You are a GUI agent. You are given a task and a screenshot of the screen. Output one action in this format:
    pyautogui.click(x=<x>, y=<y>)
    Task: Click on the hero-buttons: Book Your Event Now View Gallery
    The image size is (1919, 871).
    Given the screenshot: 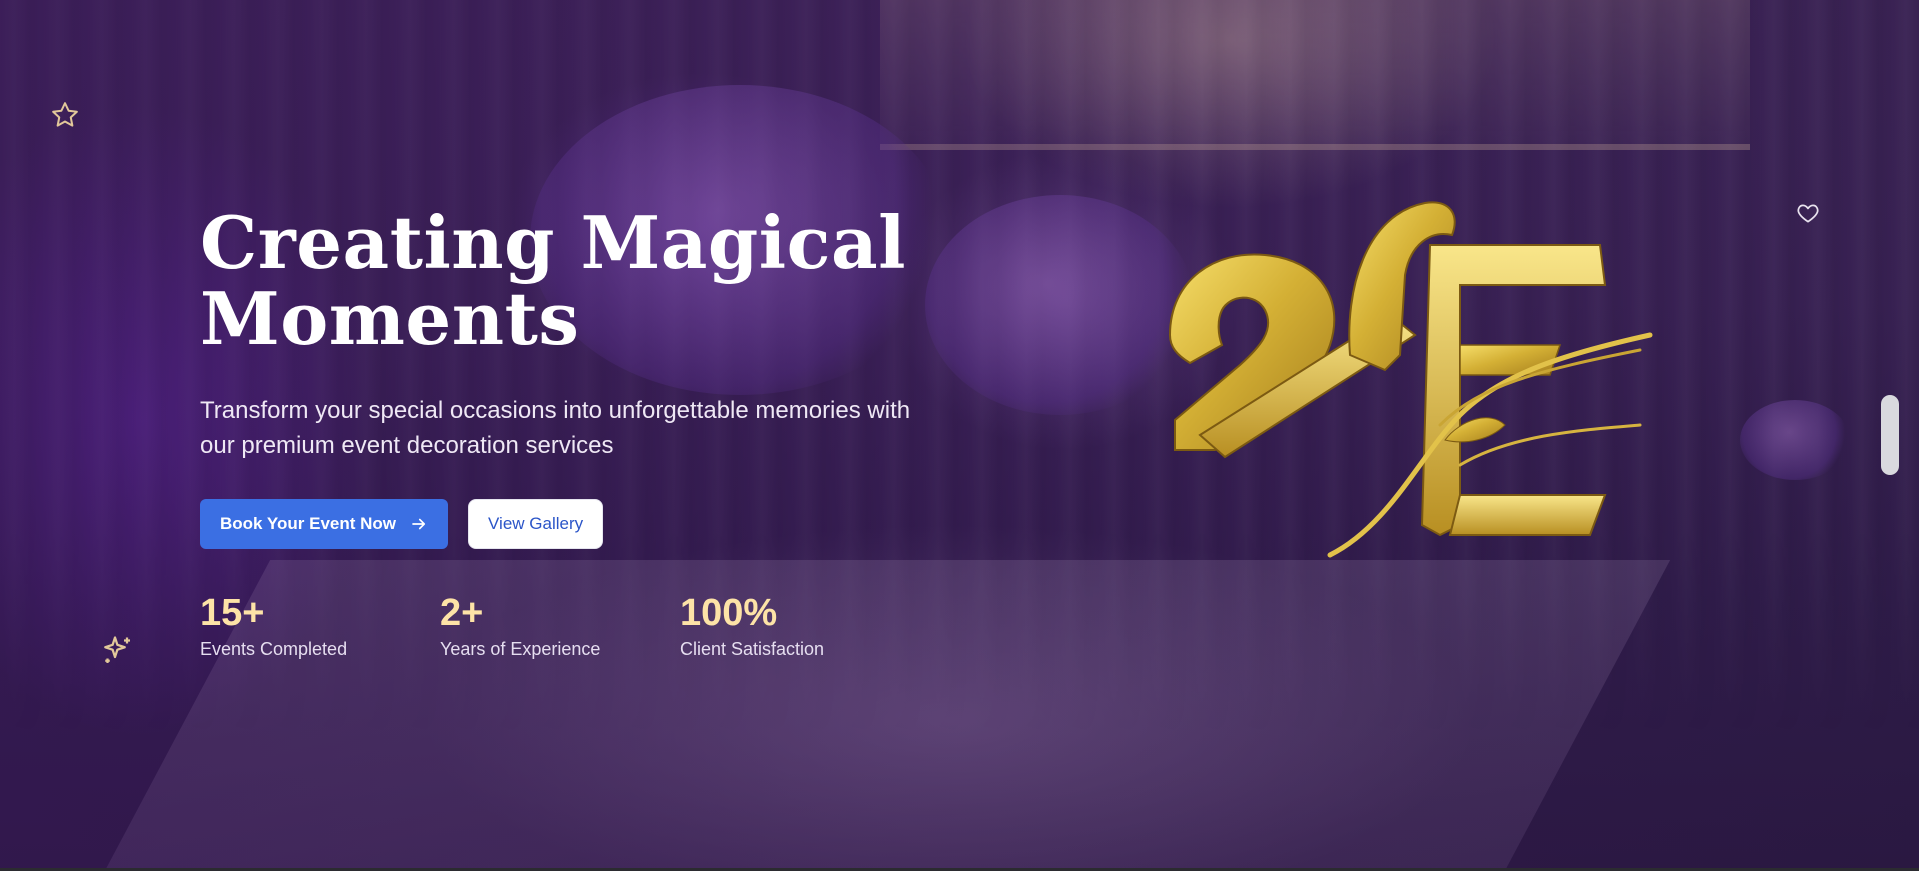 What is the action you would take?
    pyautogui.click(x=560, y=524)
    